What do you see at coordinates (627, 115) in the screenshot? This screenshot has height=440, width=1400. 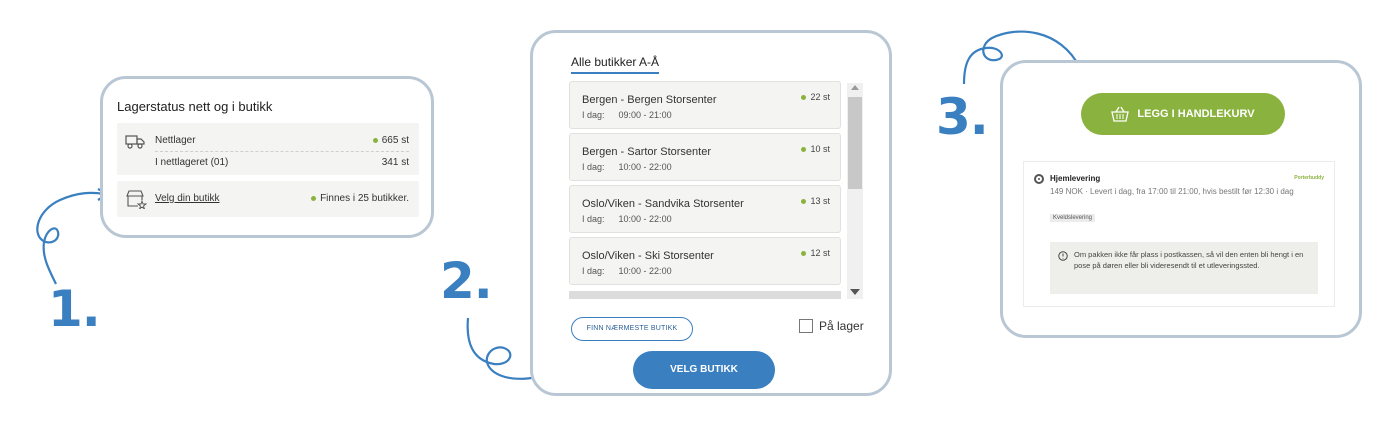 I see `store-hours: I dag: 09:00 - 21:00` at bounding box center [627, 115].